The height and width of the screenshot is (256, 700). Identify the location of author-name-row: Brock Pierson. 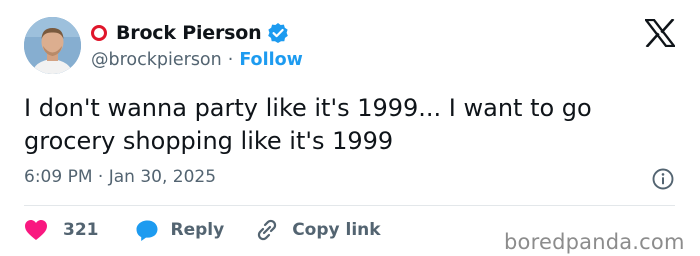
(190, 33).